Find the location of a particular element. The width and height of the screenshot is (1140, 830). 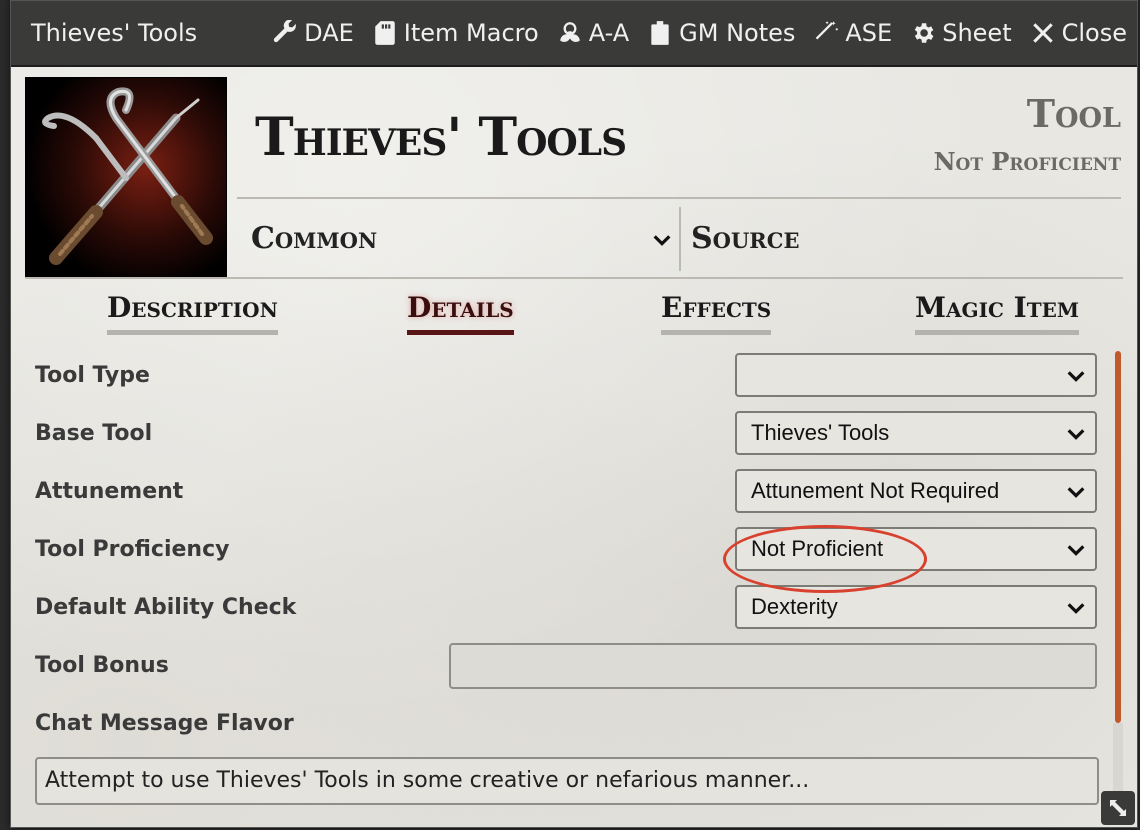

header-divider is located at coordinates (680, 239).